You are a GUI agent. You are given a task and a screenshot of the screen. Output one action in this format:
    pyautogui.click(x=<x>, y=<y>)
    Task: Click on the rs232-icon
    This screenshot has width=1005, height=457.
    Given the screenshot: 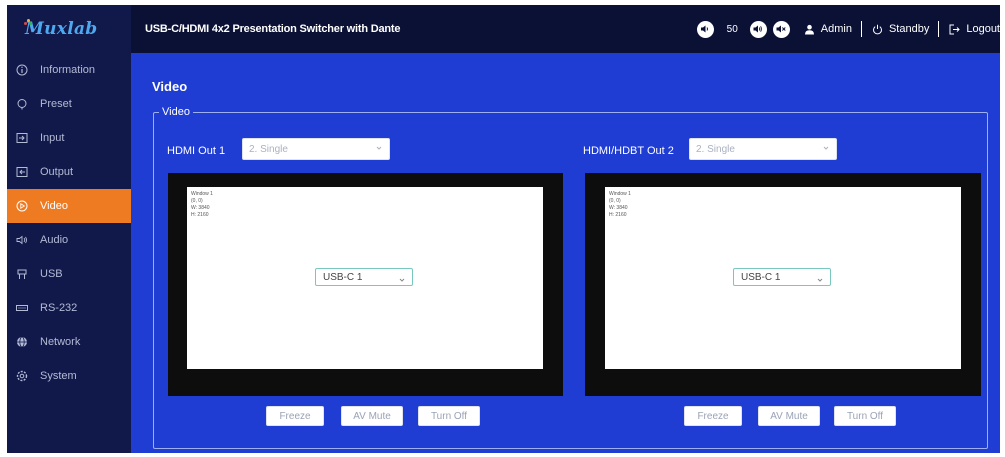 What is the action you would take?
    pyautogui.click(x=22, y=308)
    